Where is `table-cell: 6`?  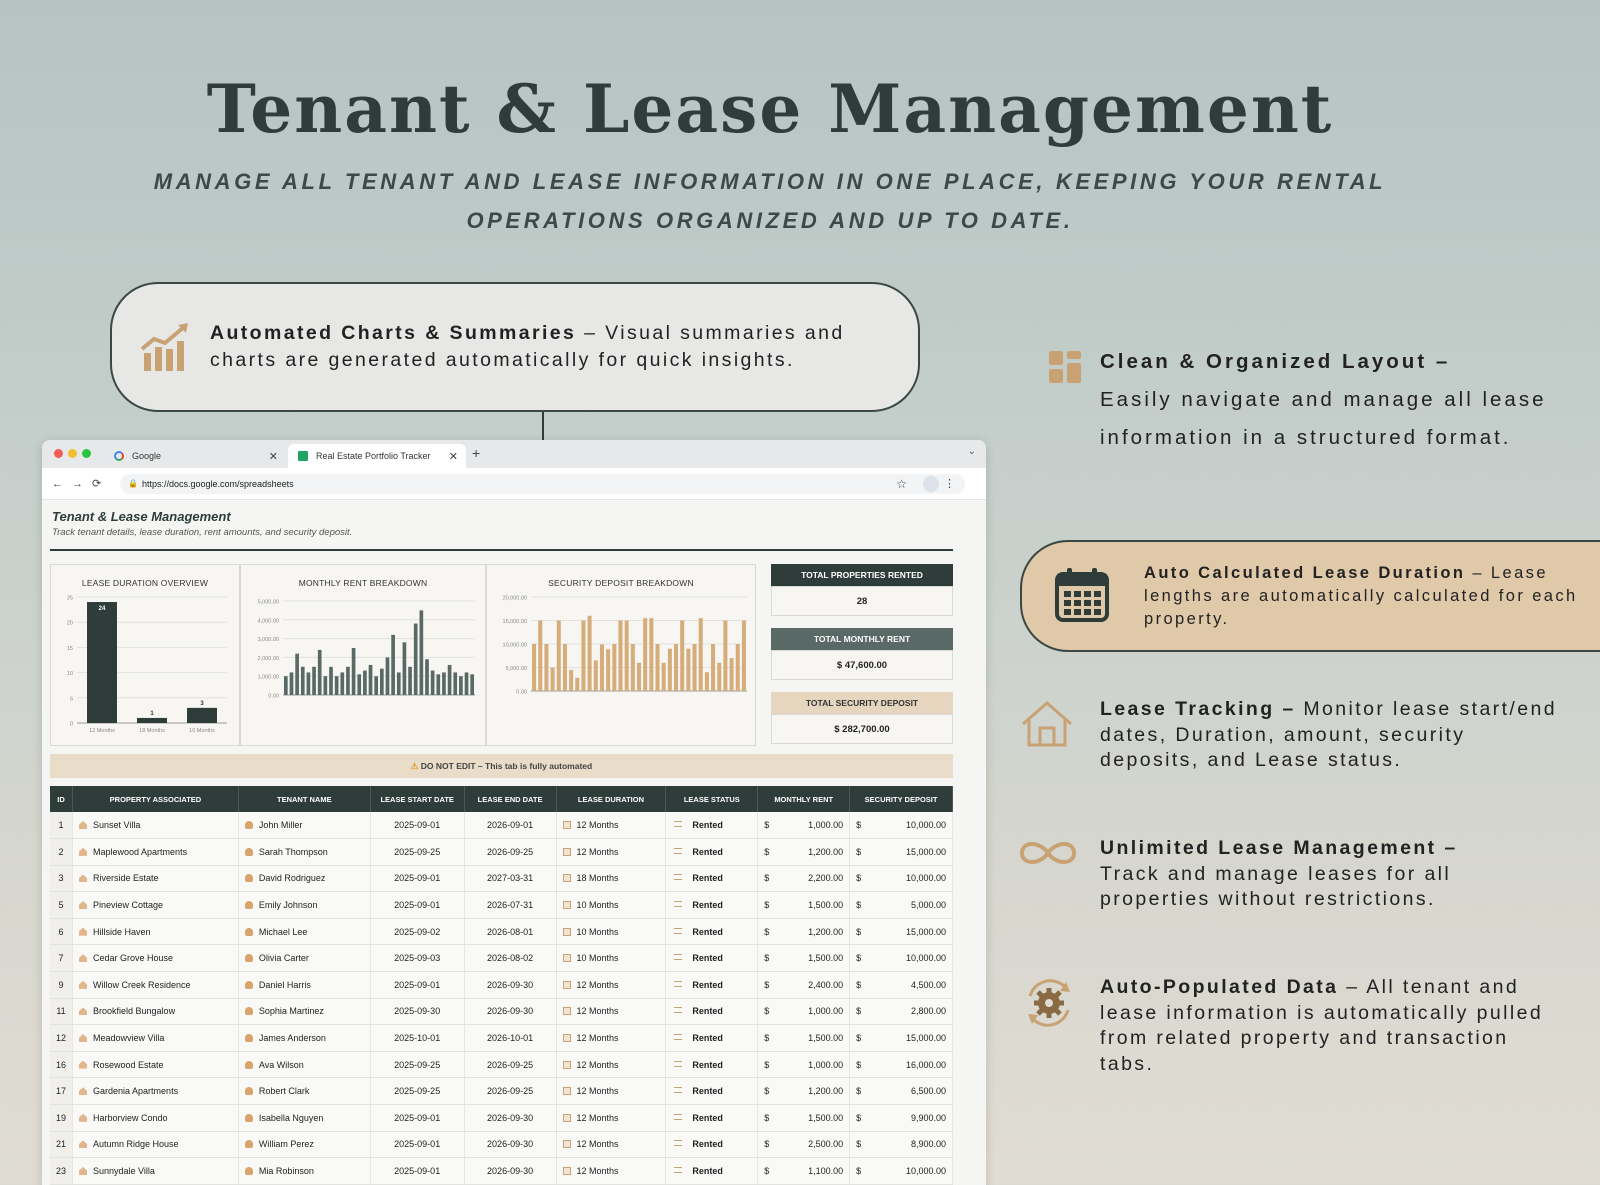
table-cell: 6 is located at coordinates (62, 932).